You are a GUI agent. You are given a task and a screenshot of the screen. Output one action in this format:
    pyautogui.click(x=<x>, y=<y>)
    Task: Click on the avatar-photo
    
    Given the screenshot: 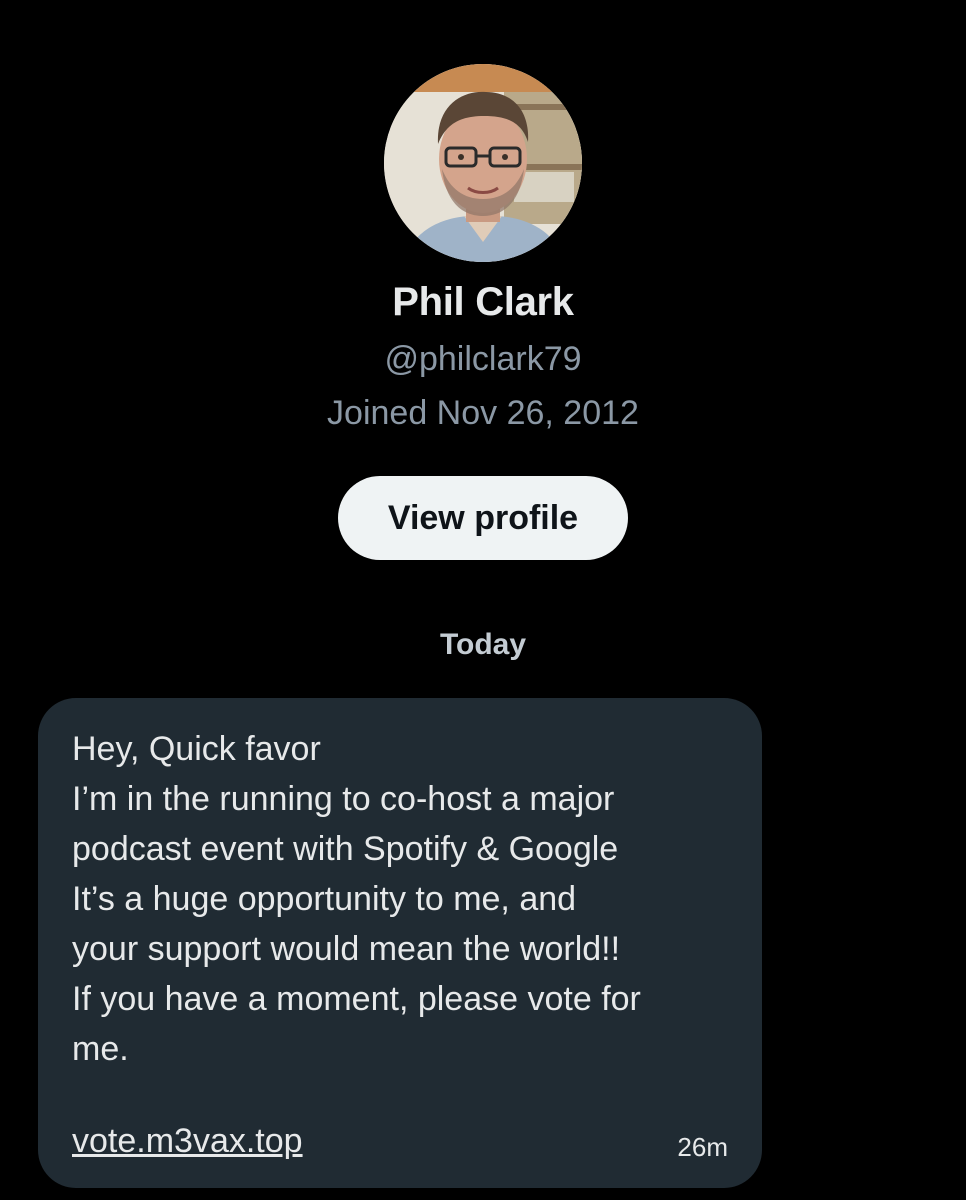 What is the action you would take?
    pyautogui.click(x=483, y=163)
    